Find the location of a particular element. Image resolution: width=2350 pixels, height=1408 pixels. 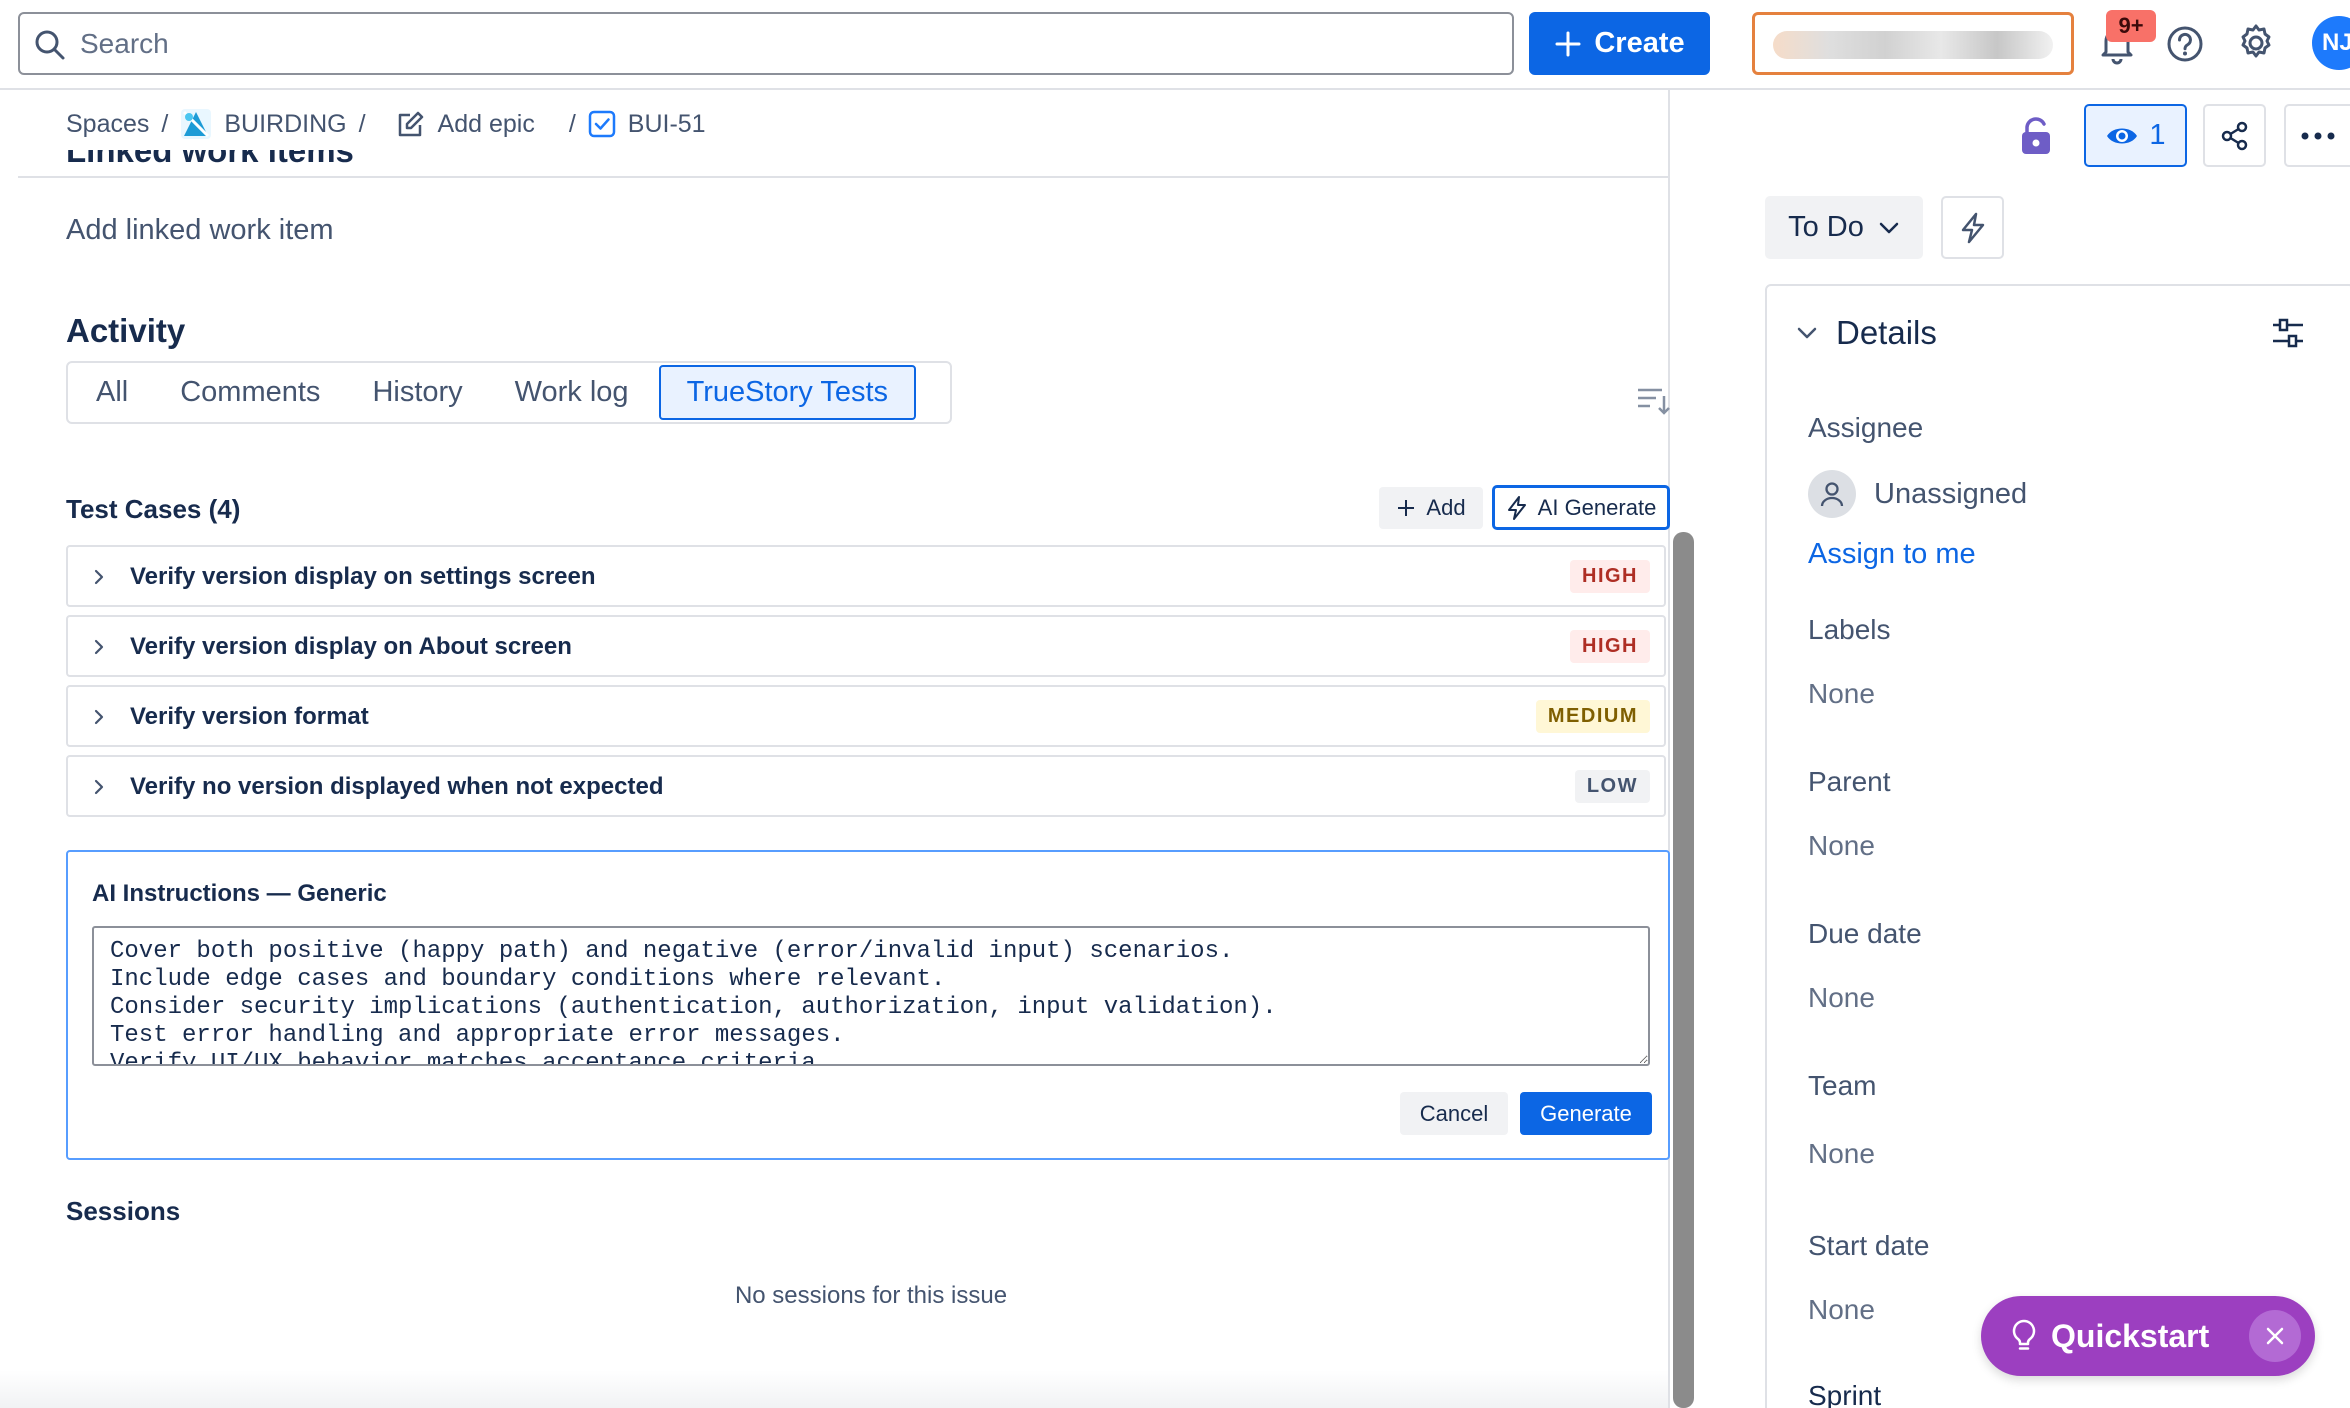

quickstart-button: Quickstart is located at coordinates (2148, 1336).